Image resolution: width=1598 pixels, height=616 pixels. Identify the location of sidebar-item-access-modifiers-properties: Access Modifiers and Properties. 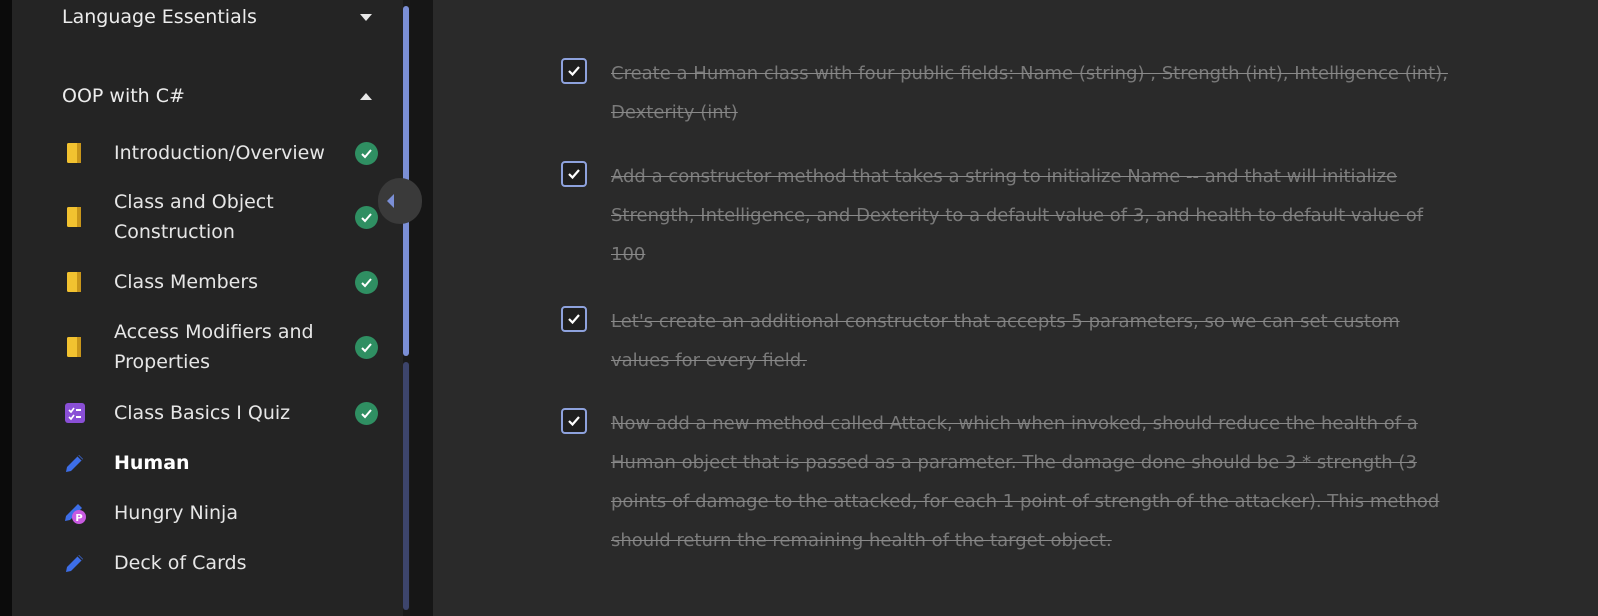
(220, 347).